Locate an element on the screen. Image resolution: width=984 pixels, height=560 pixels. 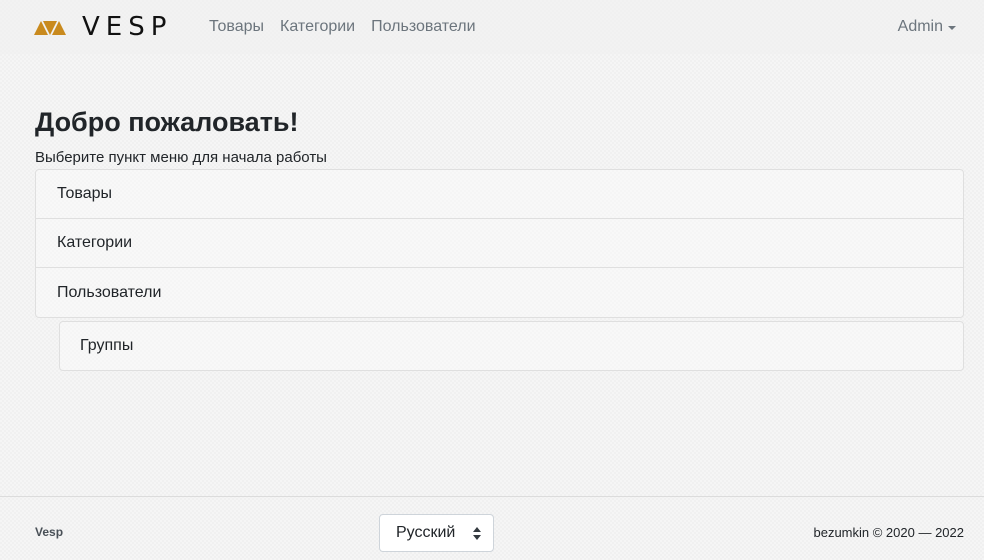
brand-word: VESP is located at coordinates (127, 27).